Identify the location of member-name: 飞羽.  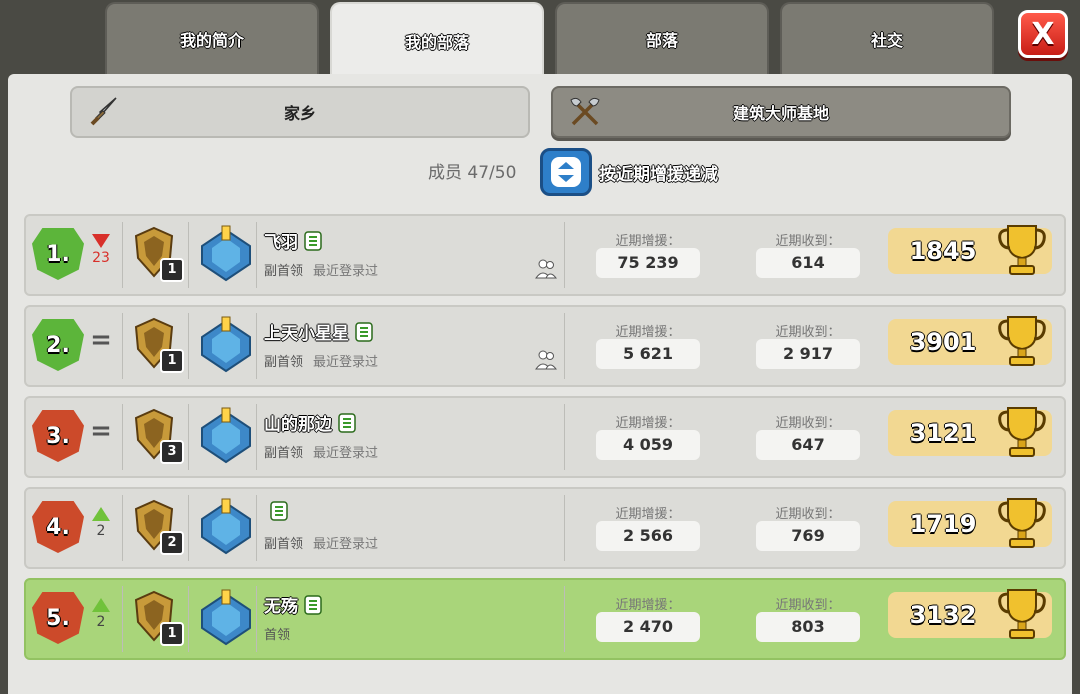
(293, 240).